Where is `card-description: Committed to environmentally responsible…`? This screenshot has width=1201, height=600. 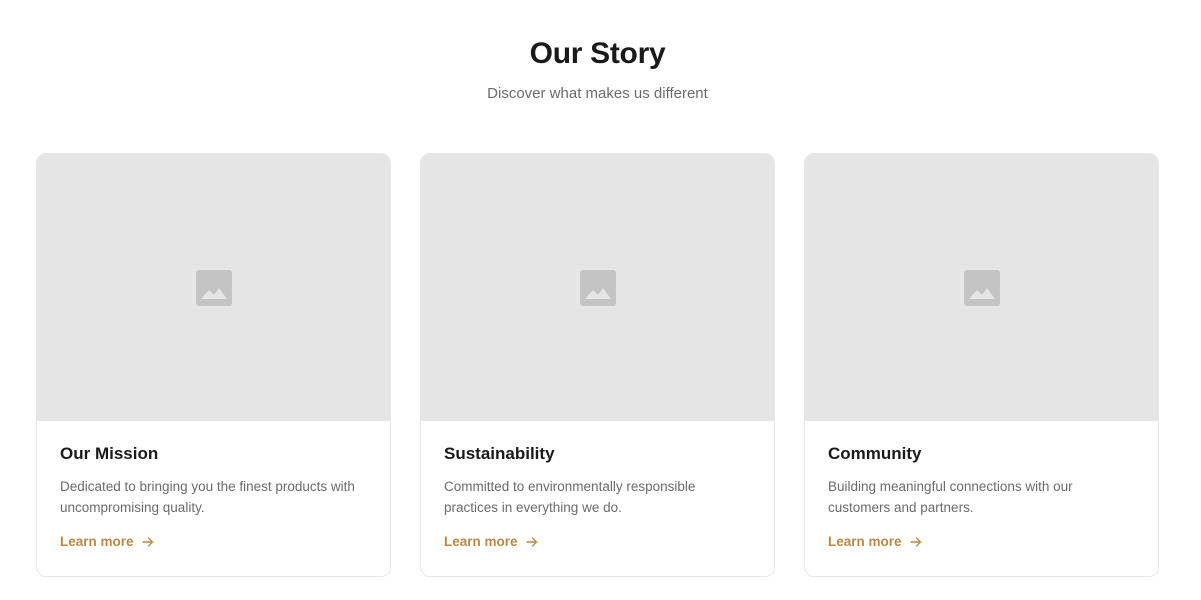 card-description: Committed to environmentally responsible… is located at coordinates (570, 497).